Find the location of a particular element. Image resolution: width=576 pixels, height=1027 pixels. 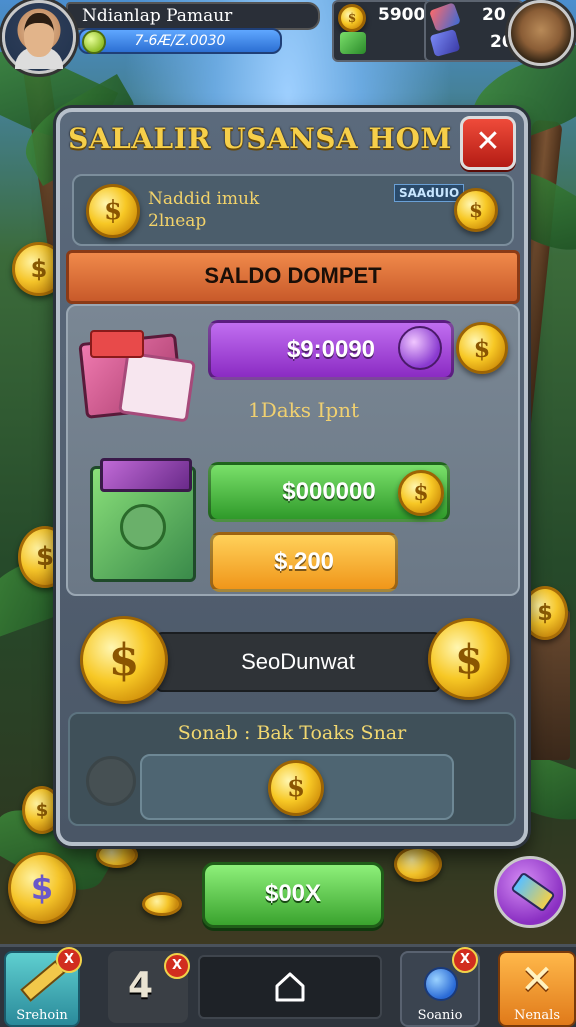

info-box: $ Naddid imuk 2lneap SAAdUIO $ is located at coordinates (293, 210).